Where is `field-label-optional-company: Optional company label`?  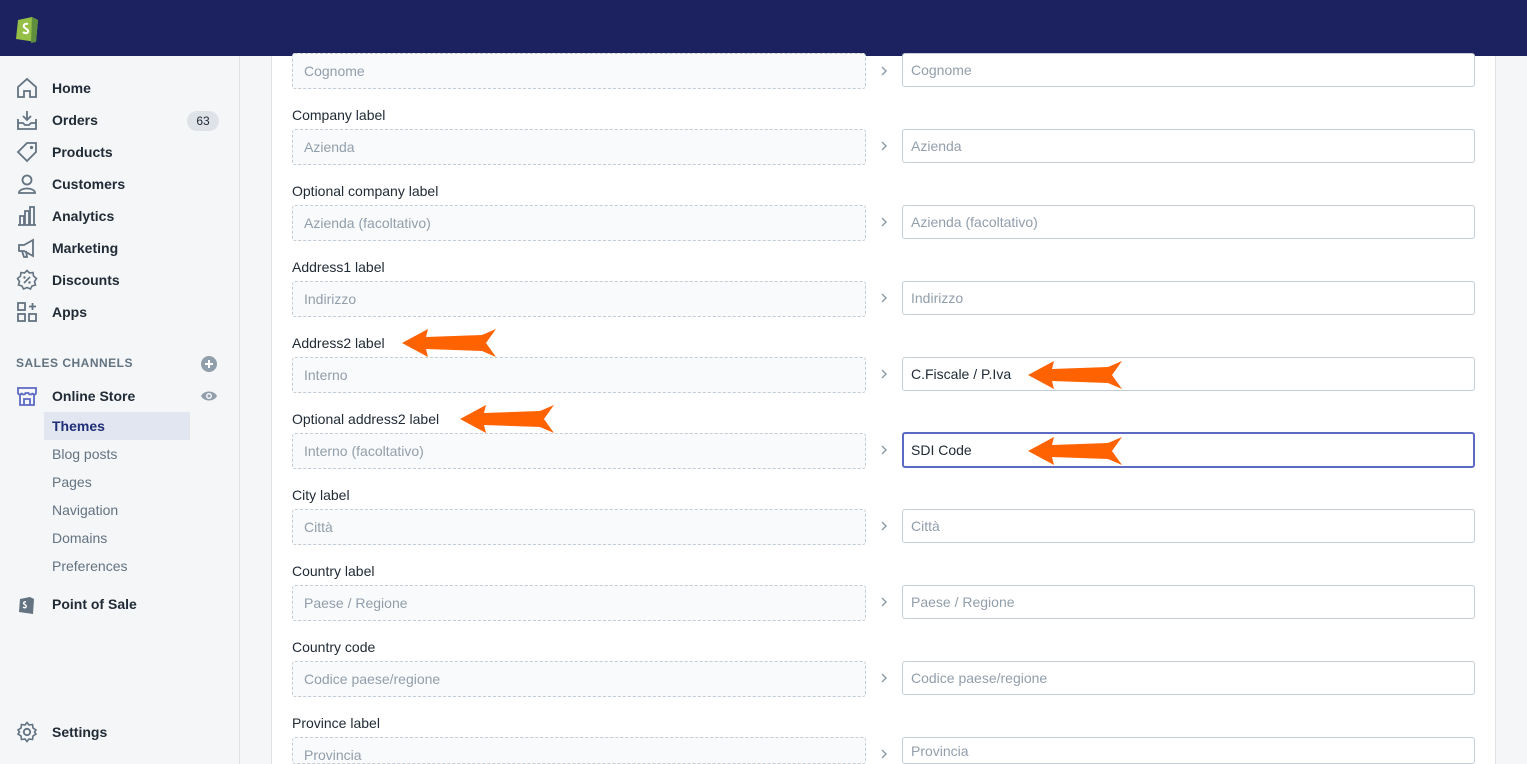
field-label-optional-company: Optional company label is located at coordinates (365, 191).